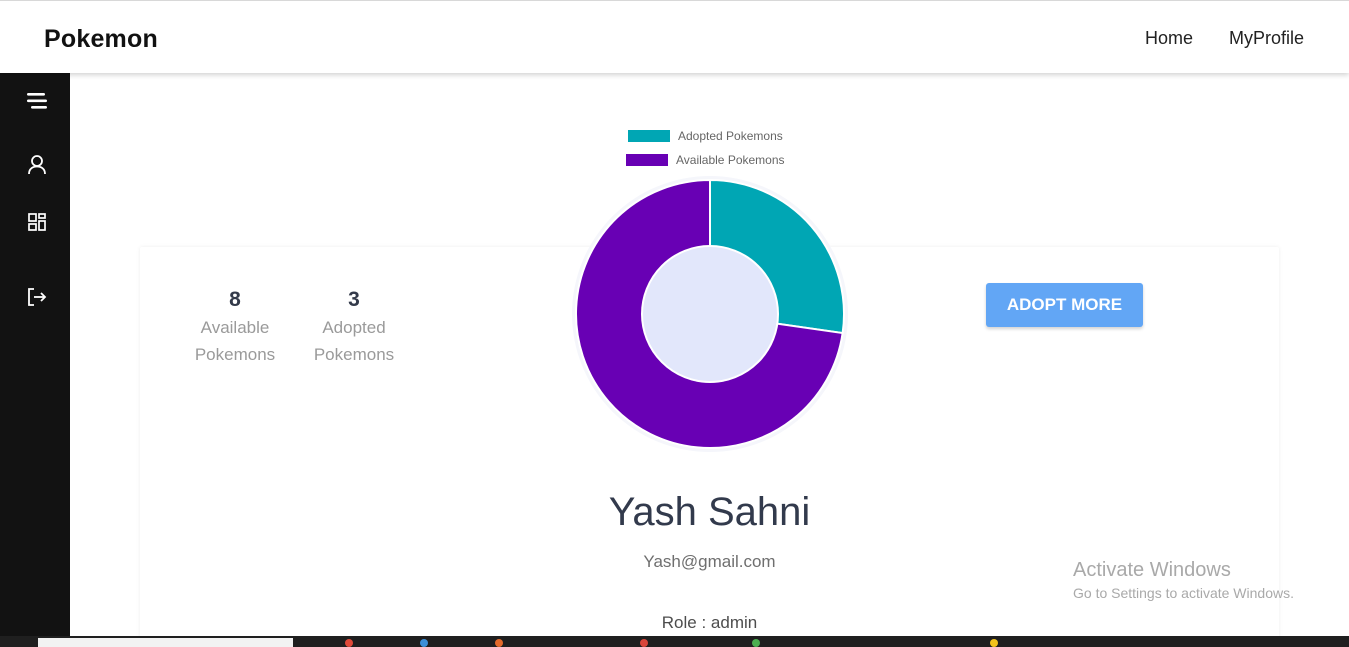 This screenshot has height=647, width=1349. Describe the element at coordinates (101, 39) in the screenshot. I see `brand-title: Pokemon` at that location.